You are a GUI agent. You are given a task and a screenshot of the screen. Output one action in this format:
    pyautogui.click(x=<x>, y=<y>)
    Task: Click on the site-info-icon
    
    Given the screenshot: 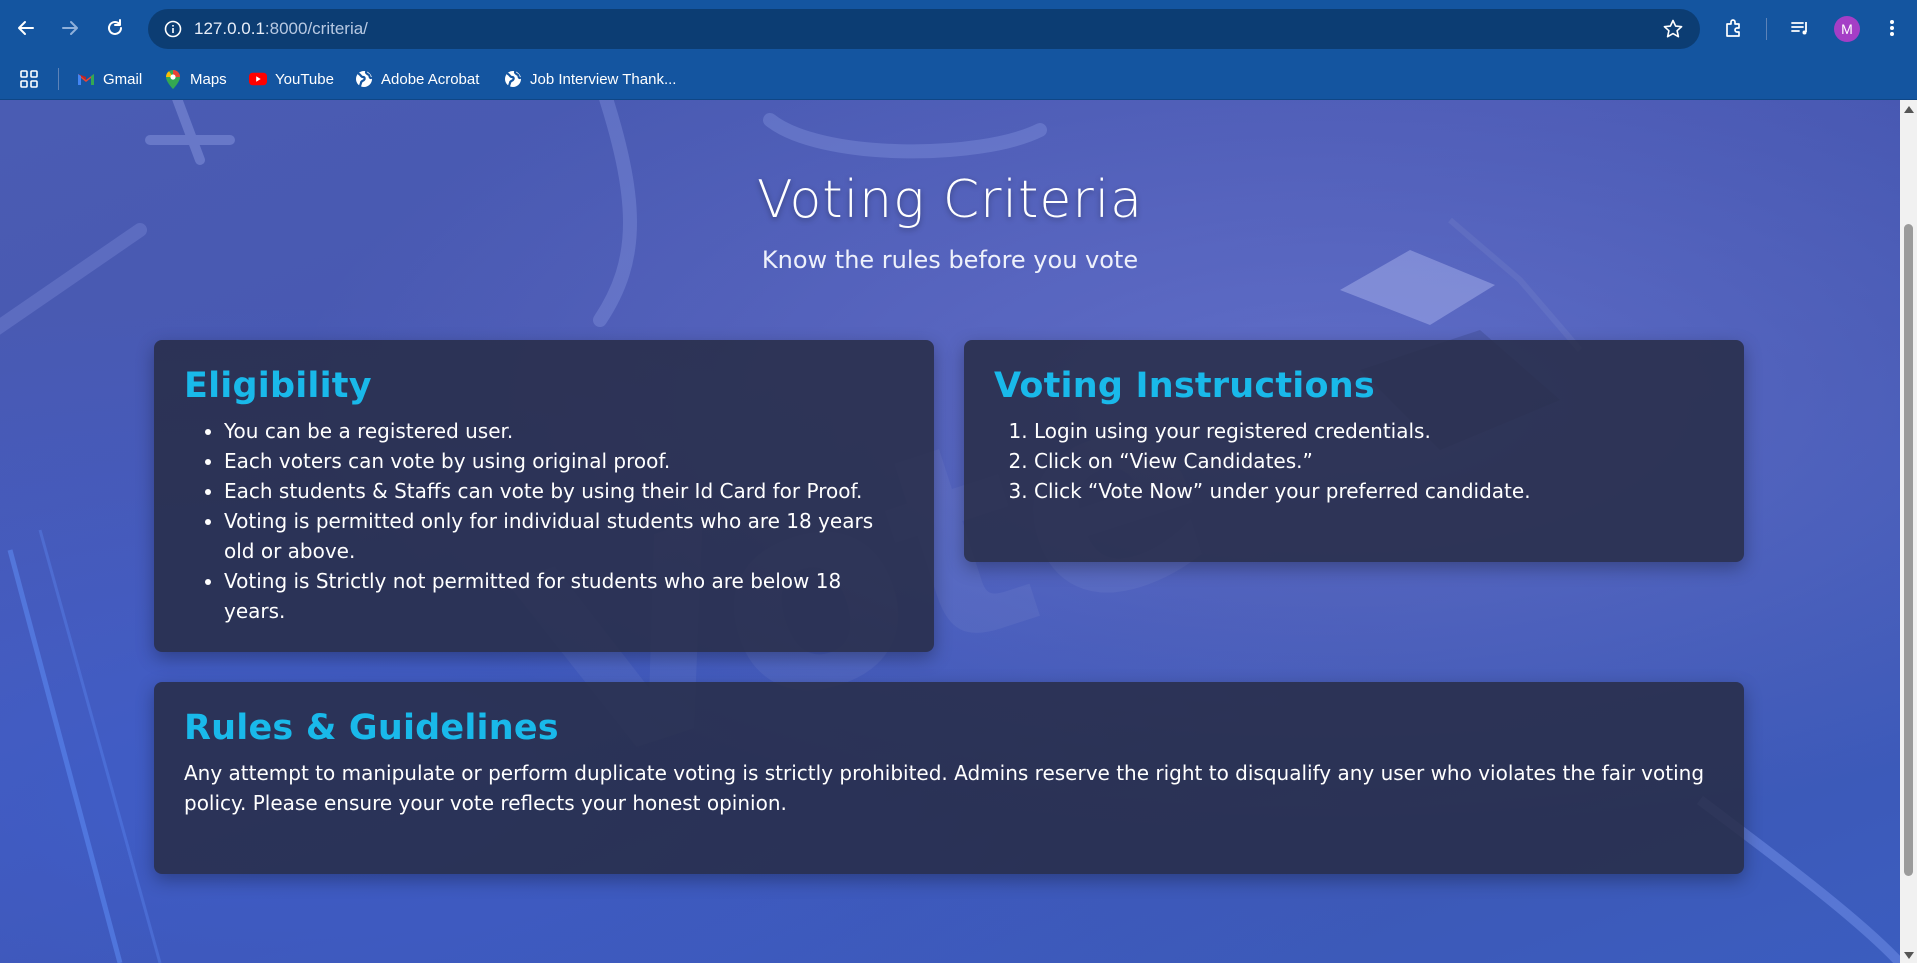 What is the action you would take?
    pyautogui.click(x=173, y=29)
    